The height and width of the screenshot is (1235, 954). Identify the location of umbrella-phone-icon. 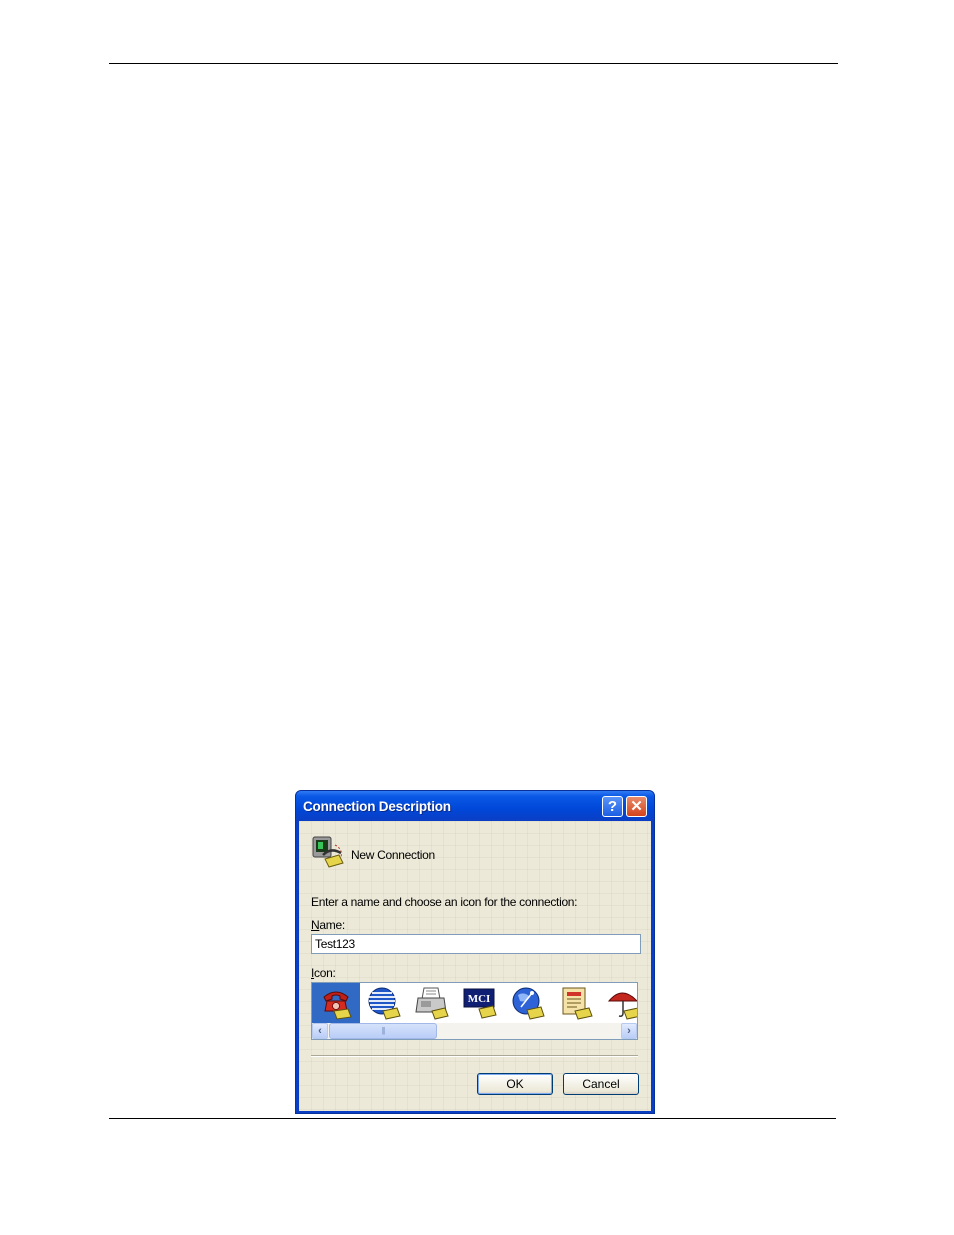
(622, 1006).